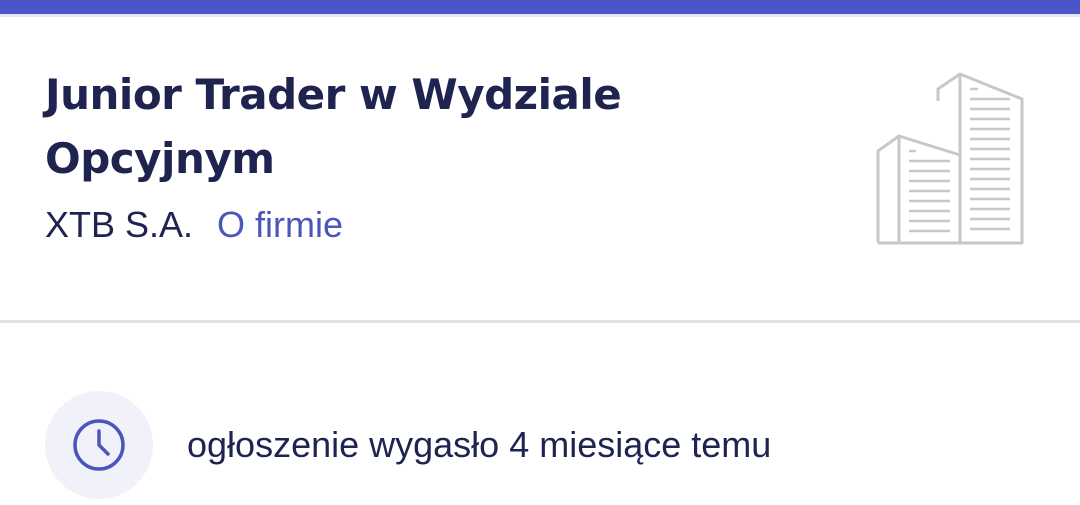 The height and width of the screenshot is (505, 1080). What do you see at coordinates (479, 444) in the screenshot?
I see `expiry-status-text: ogłoszenie wygasło 4 miesiące temu` at bounding box center [479, 444].